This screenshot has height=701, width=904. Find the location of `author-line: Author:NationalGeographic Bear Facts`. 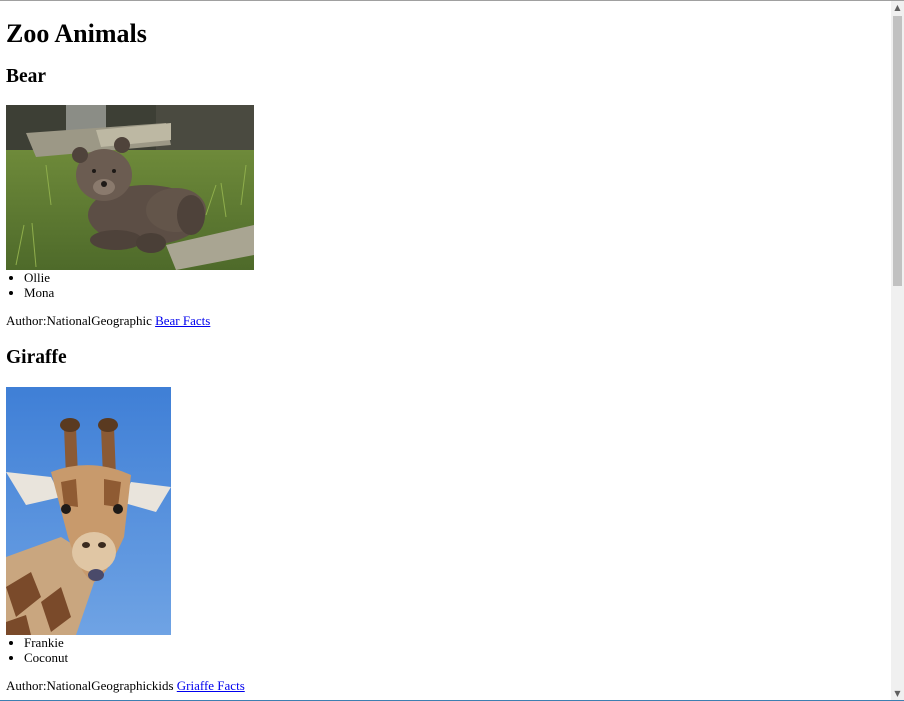

author-line: Author:NationalGeographic Bear Facts is located at coordinates (130, 320).